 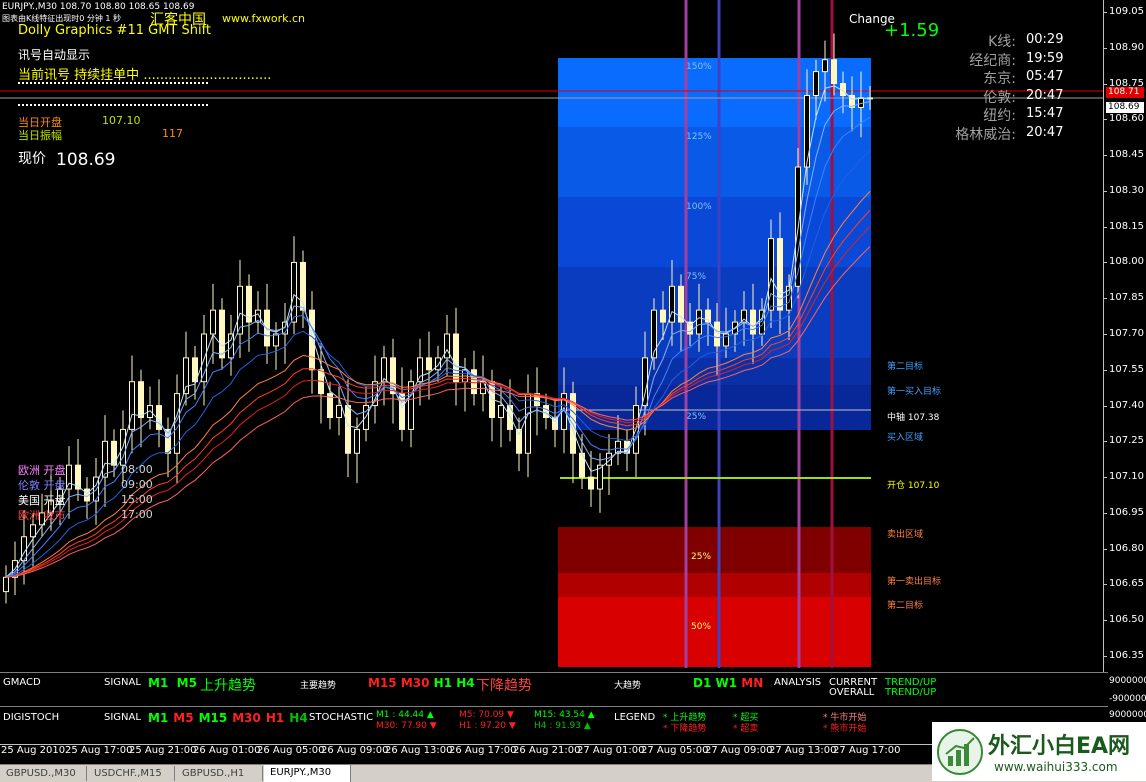 What do you see at coordinates (905, 438) in the screenshot?
I see `level-label: 买入区域` at bounding box center [905, 438].